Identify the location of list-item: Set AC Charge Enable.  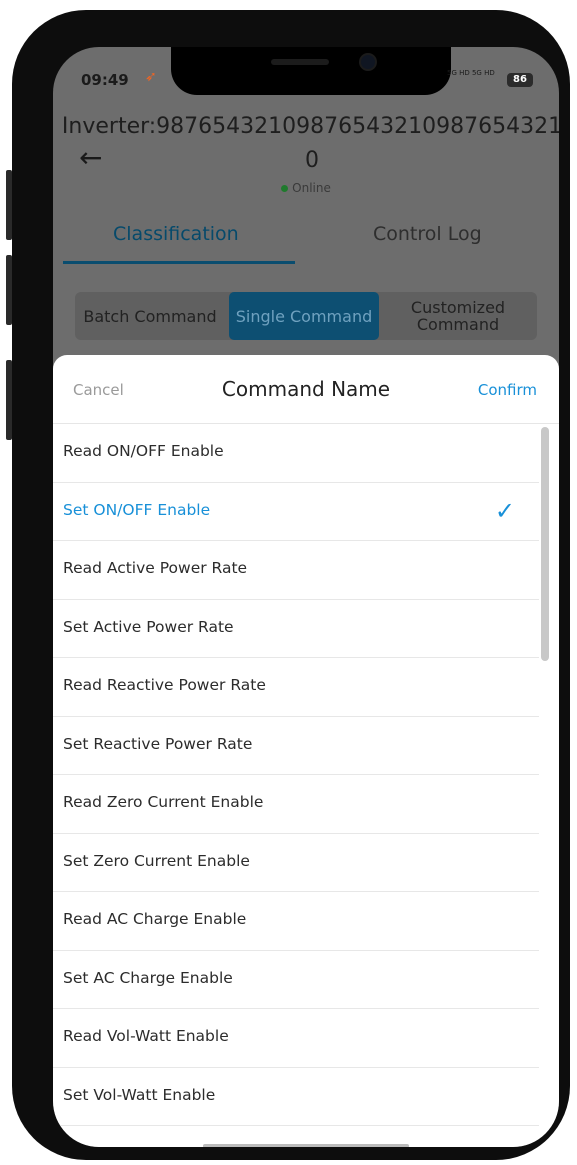
(296, 980).